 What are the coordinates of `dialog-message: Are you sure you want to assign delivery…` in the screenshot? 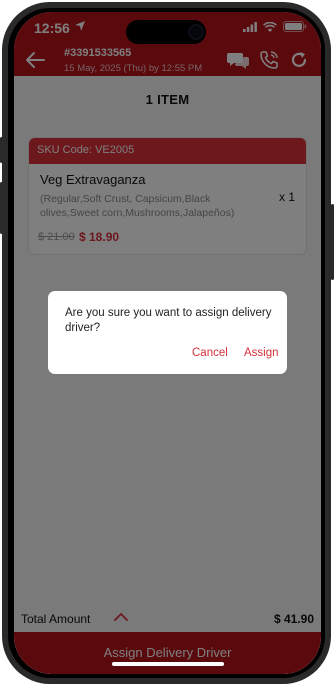 It's located at (168, 320).